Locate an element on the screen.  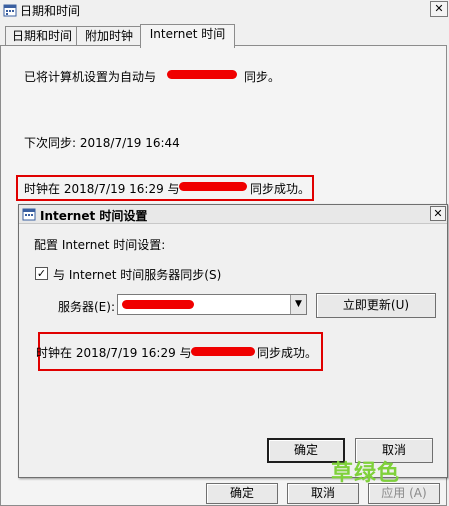
sync-checkbox-label: 与 Internet 时间服务器同步(S) is located at coordinates (137, 274).